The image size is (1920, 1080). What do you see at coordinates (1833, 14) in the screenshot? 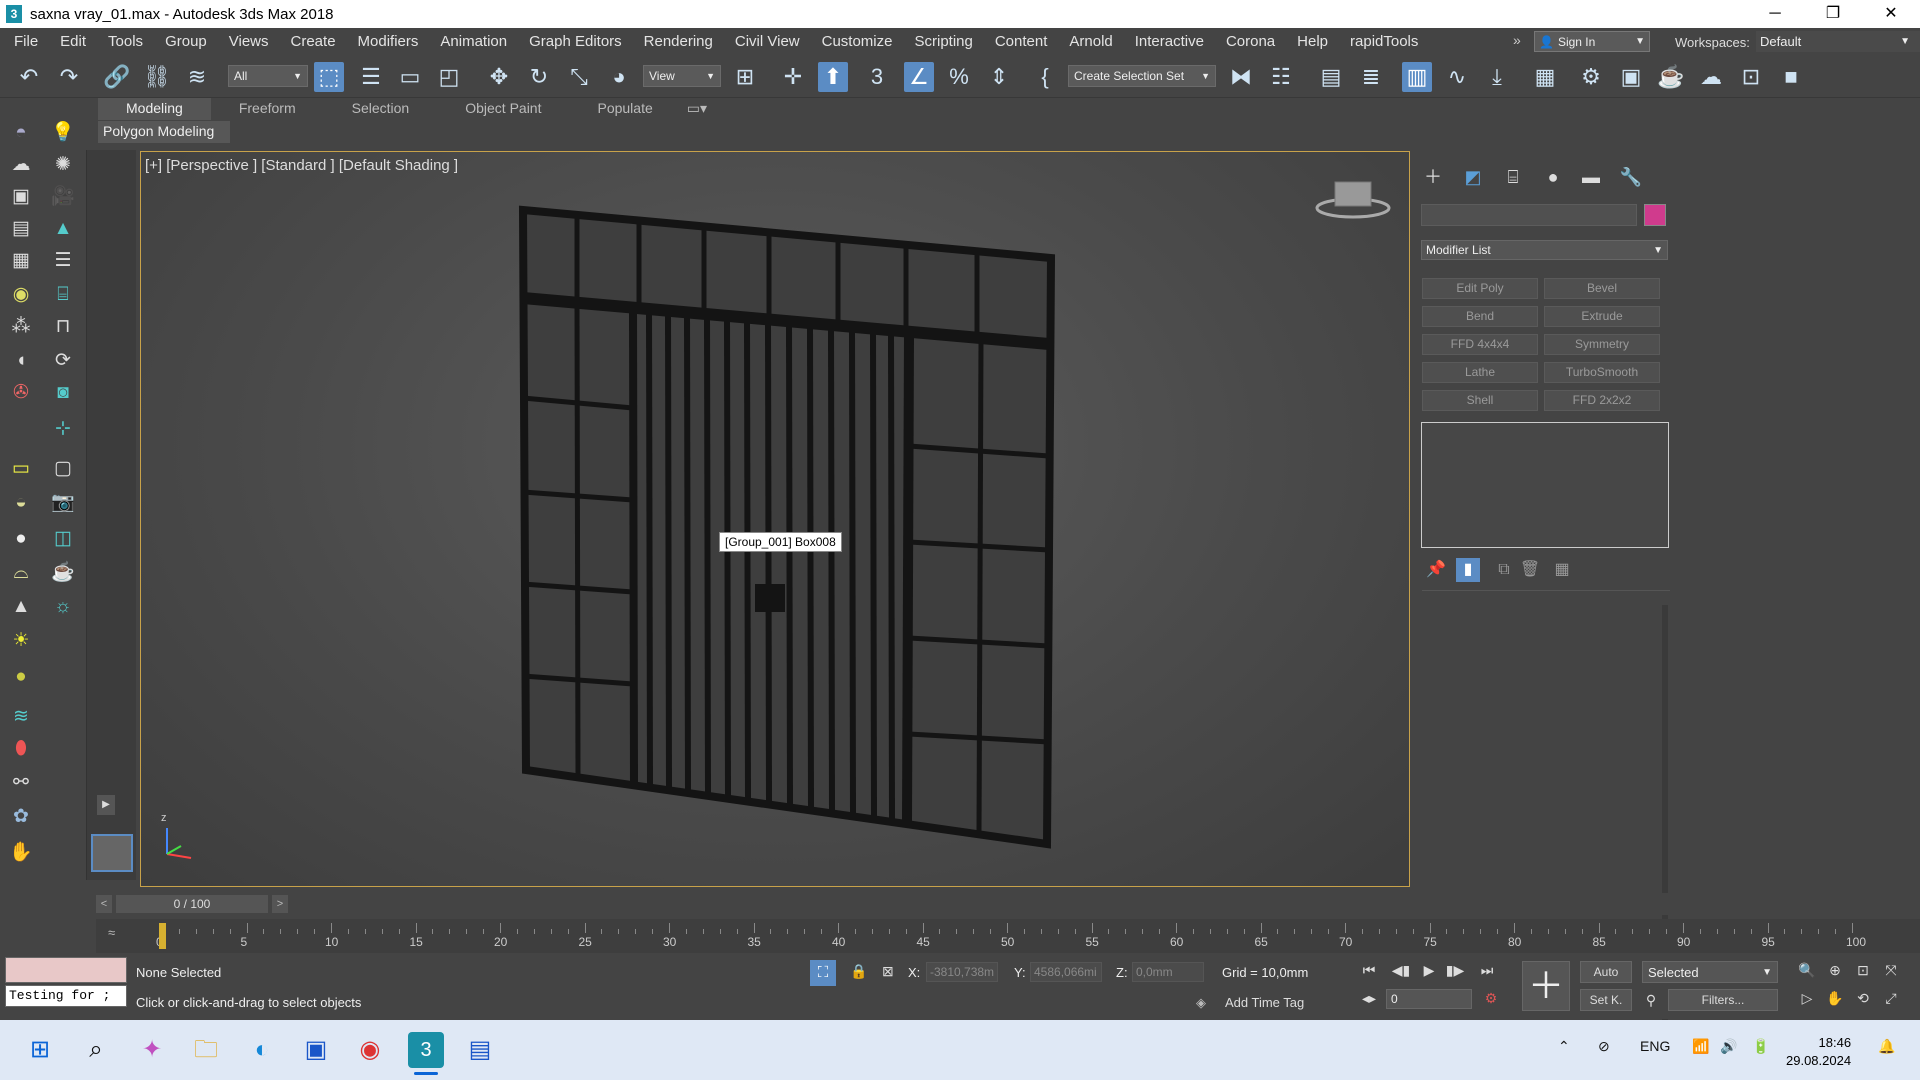
I see `maximize-button: ❐` at bounding box center [1833, 14].